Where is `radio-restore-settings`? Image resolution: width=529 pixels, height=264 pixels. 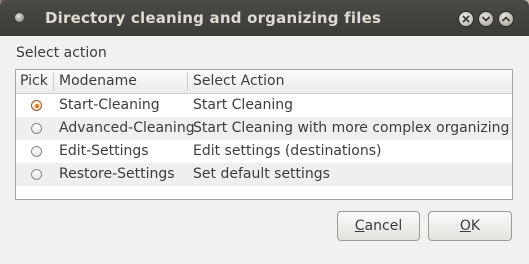 radio-restore-settings is located at coordinates (36, 174).